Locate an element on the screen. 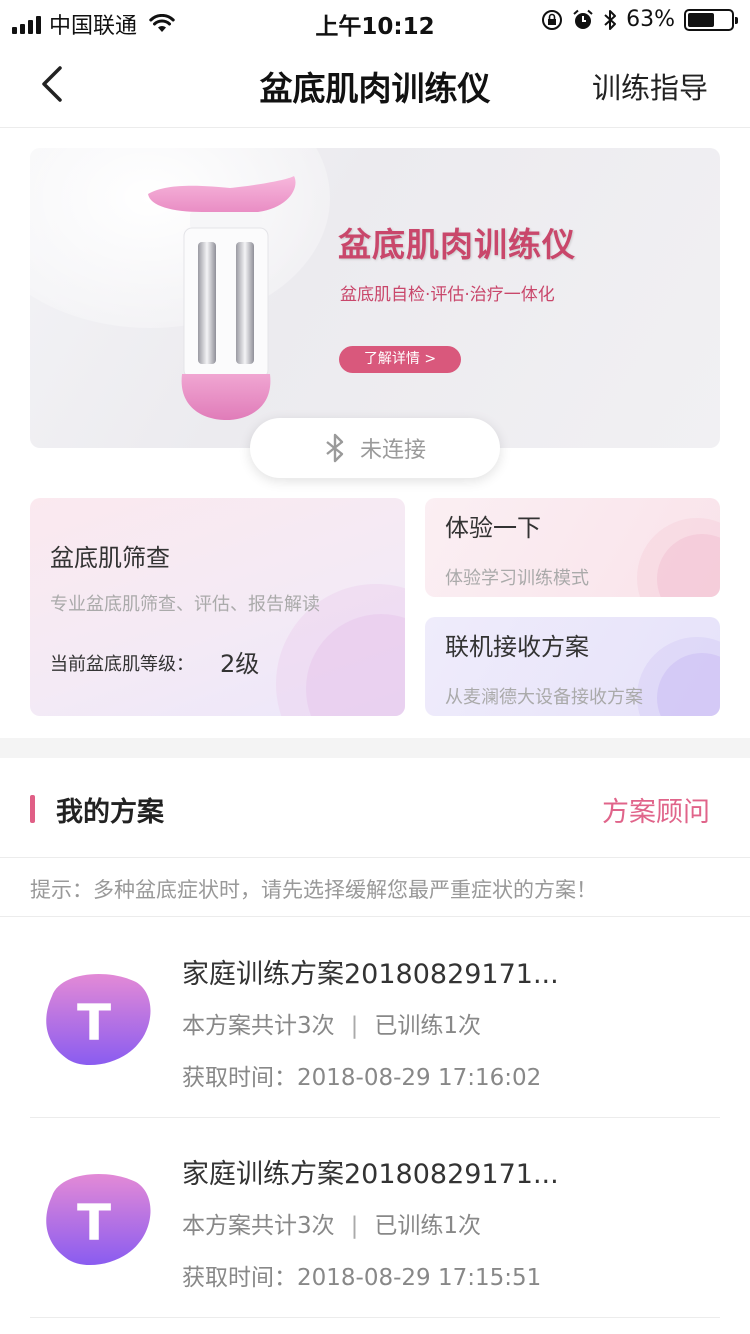 Image resolution: width=750 pixels, height=1334 pixels. level-label: 当前盆底肌等级： is located at coordinates (122, 664).